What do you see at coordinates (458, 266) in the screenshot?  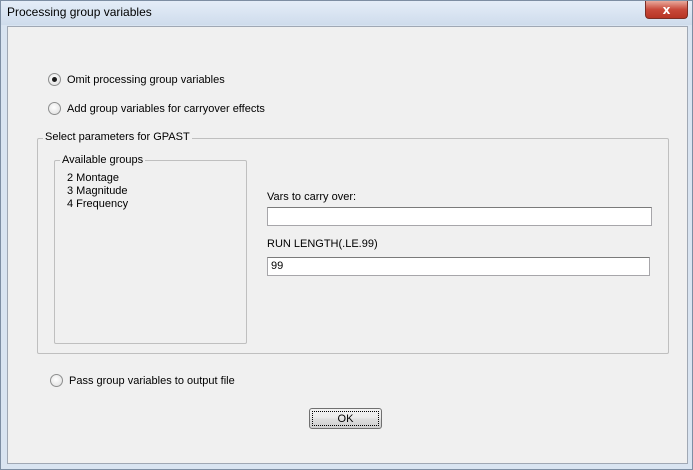 I see `run-length-field: 99` at bounding box center [458, 266].